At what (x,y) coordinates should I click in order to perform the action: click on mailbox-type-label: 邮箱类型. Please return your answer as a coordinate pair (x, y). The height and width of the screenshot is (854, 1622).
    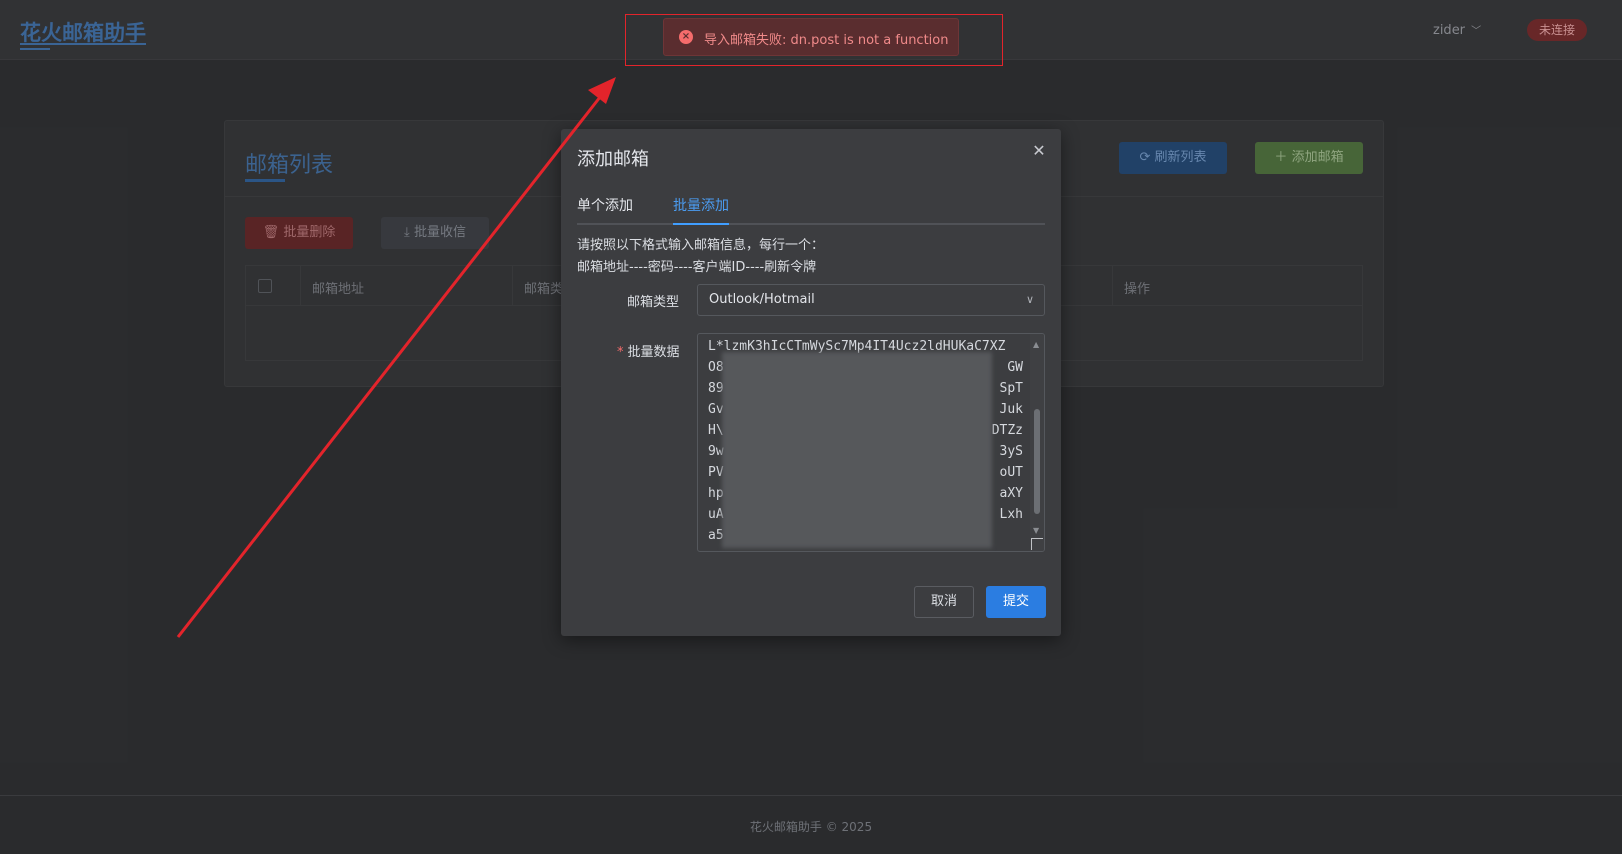
    Looking at the image, I should click on (653, 302).